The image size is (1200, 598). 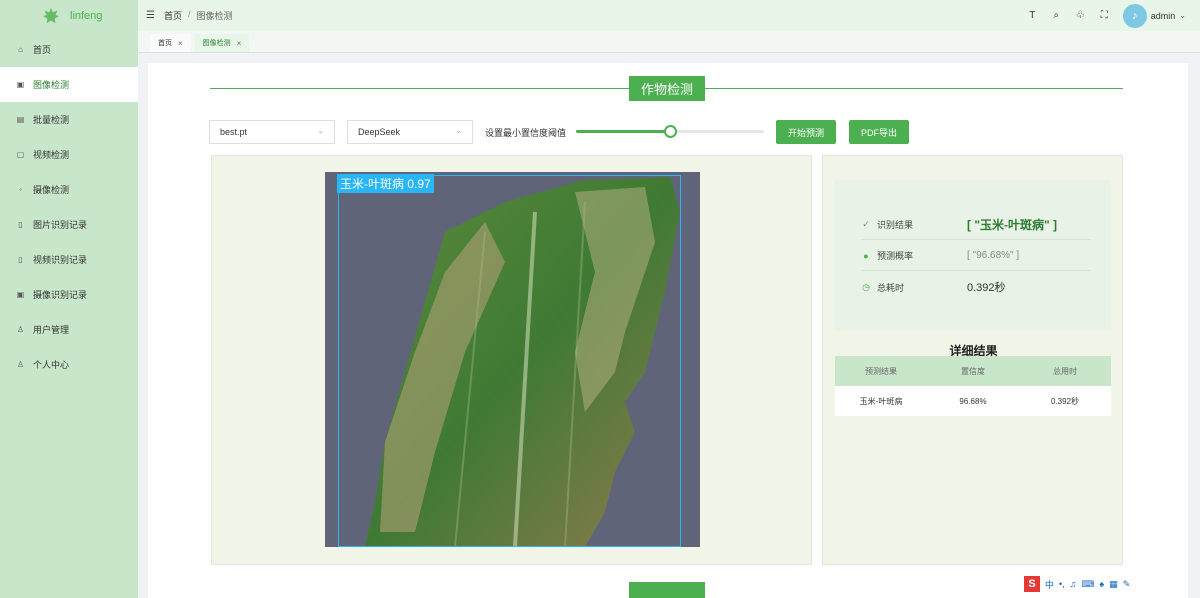 I want to click on bottom-section-title, so click(x=667, y=590).